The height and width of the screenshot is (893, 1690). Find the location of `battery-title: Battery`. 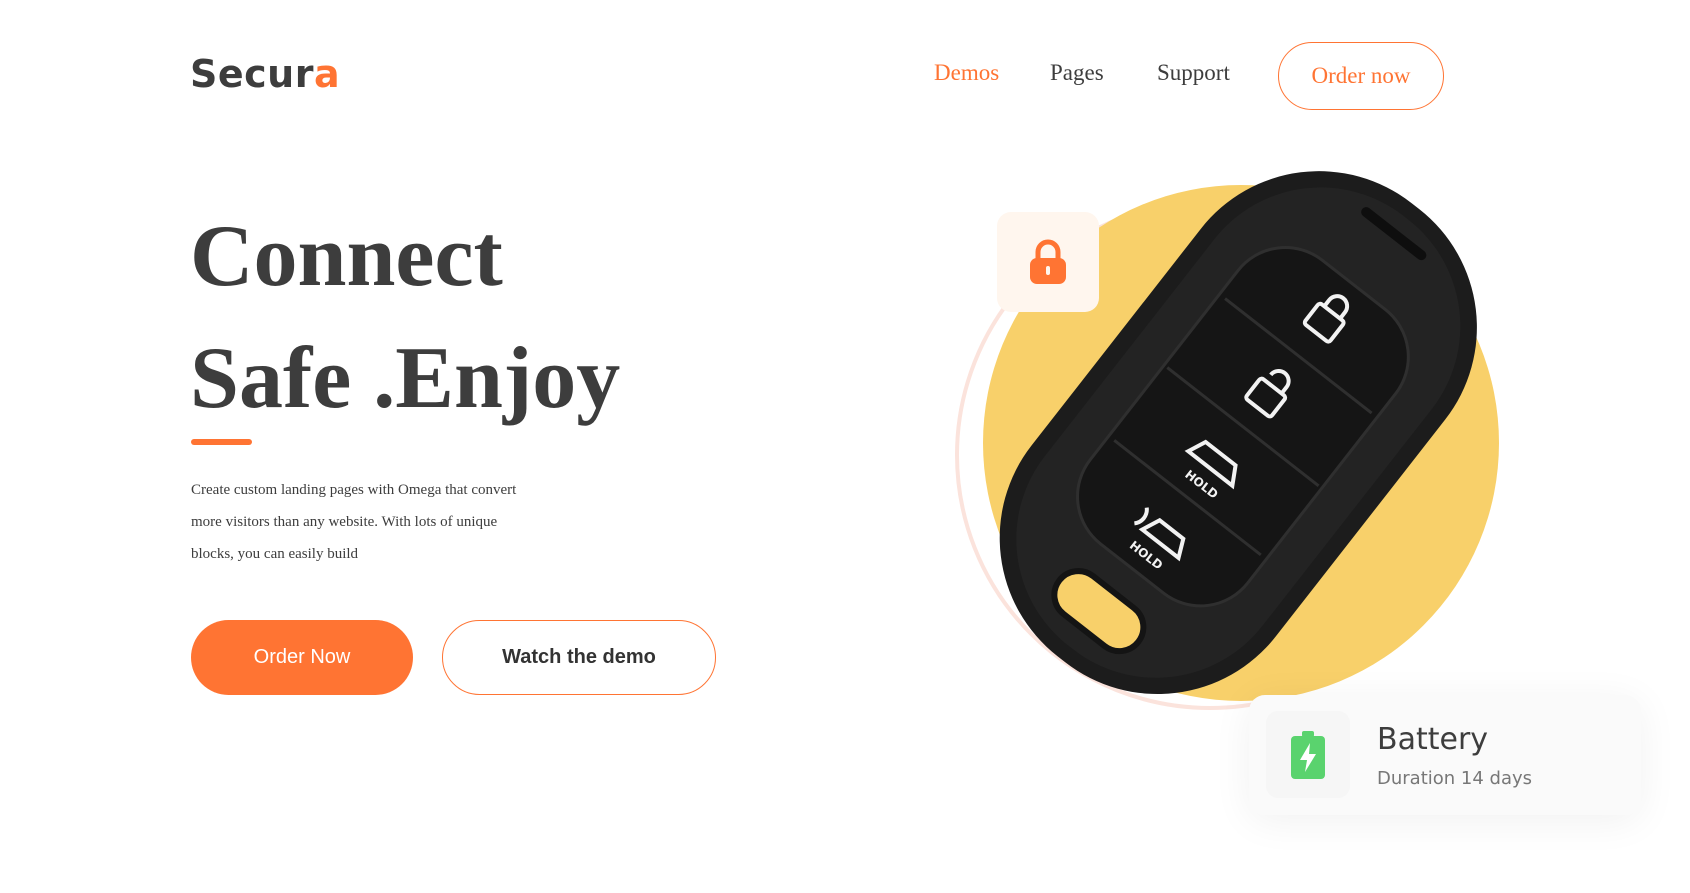

battery-title: Battery is located at coordinates (1433, 739).